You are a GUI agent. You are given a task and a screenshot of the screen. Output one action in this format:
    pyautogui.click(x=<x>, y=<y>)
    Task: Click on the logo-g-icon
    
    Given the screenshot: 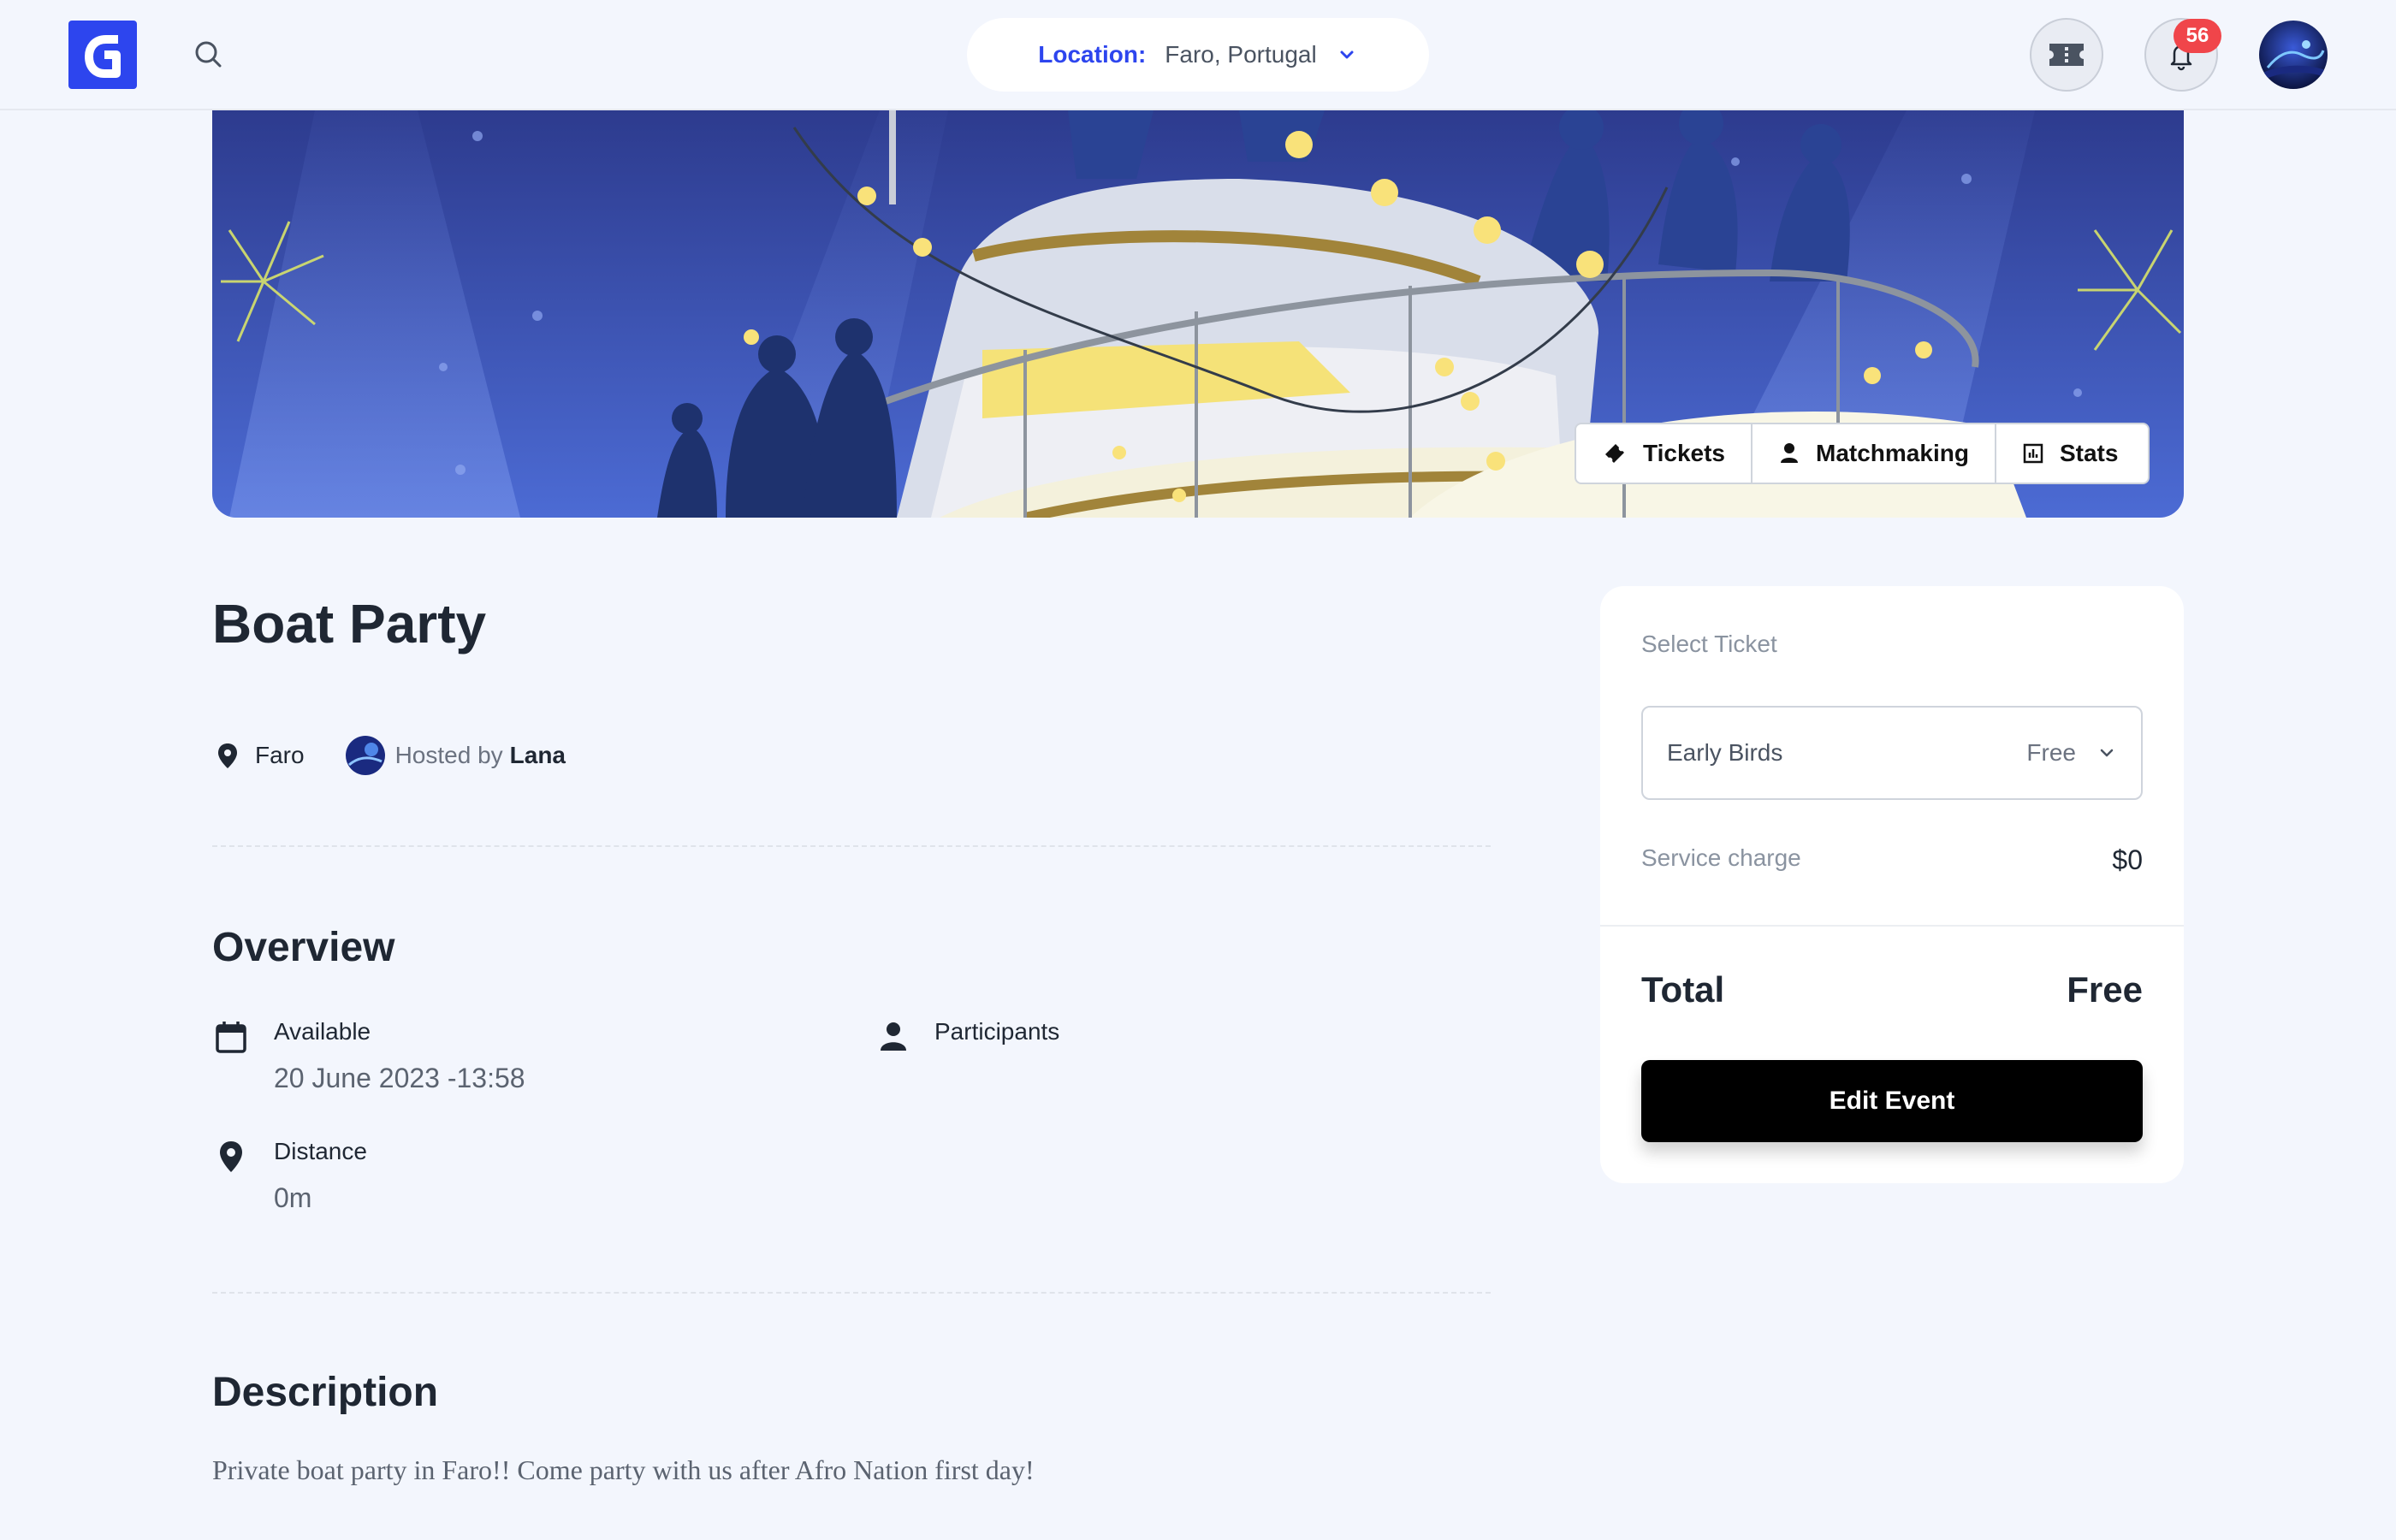 What is the action you would take?
    pyautogui.click(x=103, y=56)
    